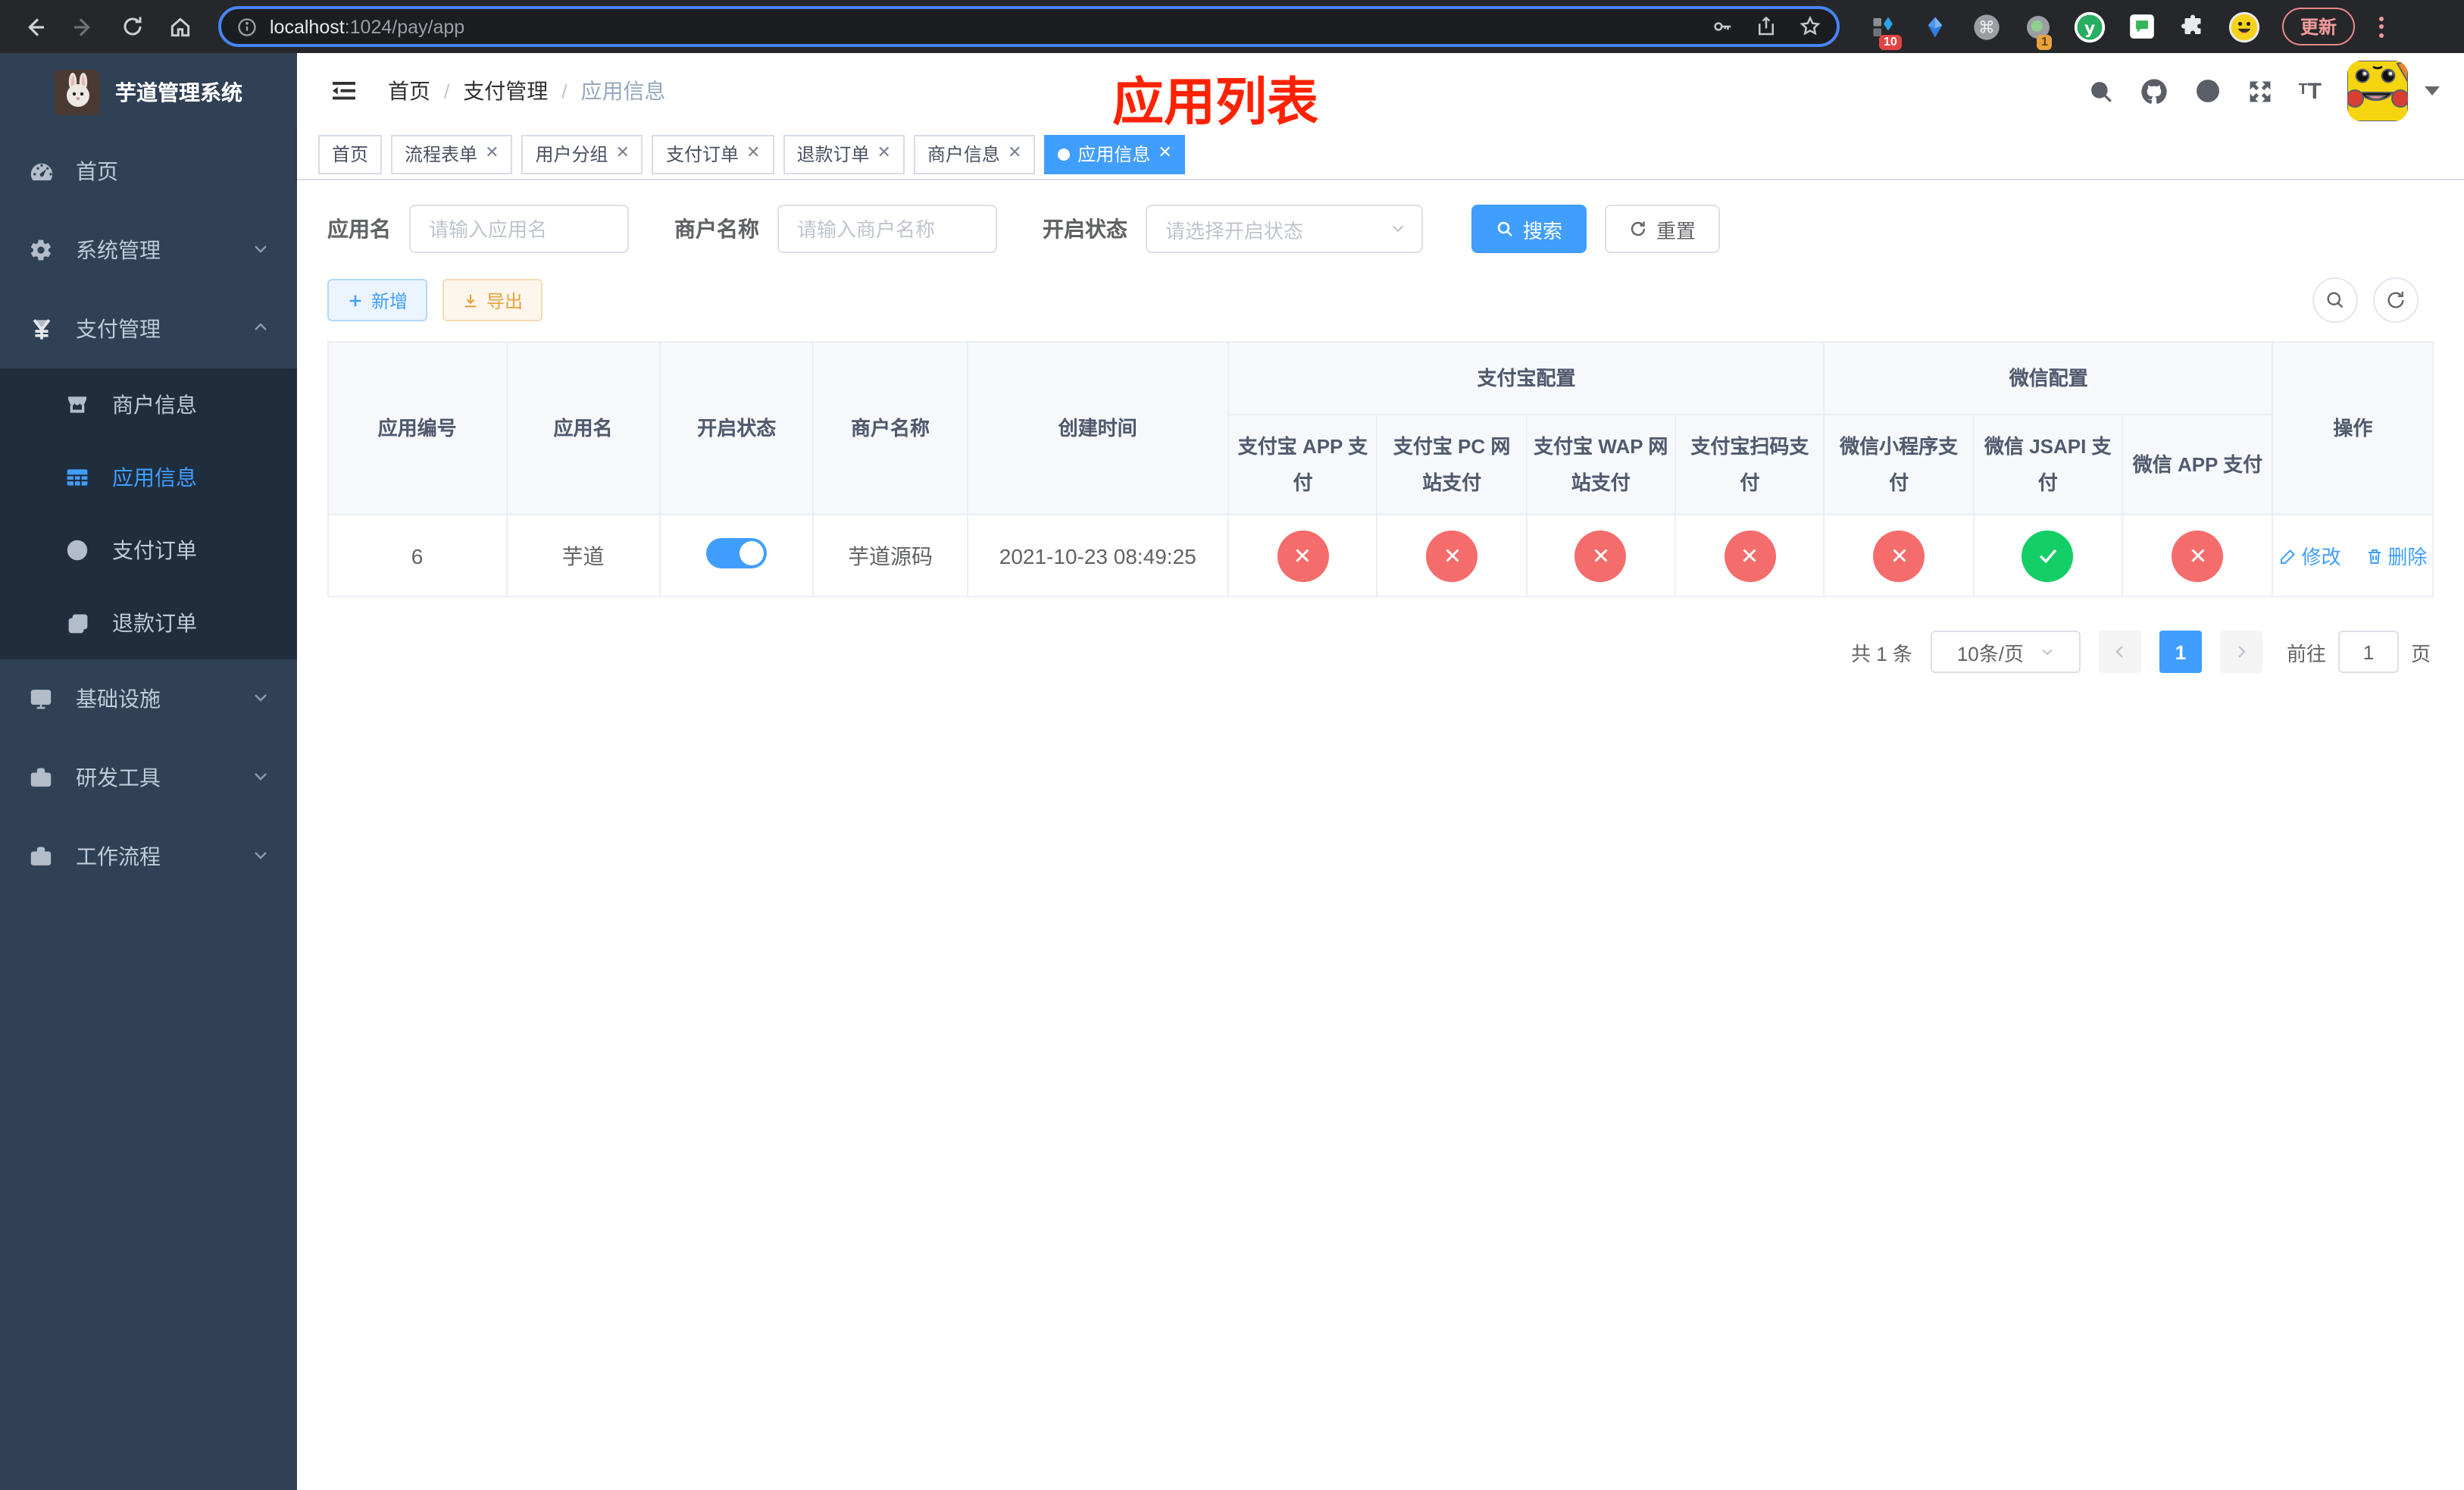 This screenshot has width=2464, height=1490. I want to click on sidebar-item-infrastructure: 基础设施, so click(148, 699).